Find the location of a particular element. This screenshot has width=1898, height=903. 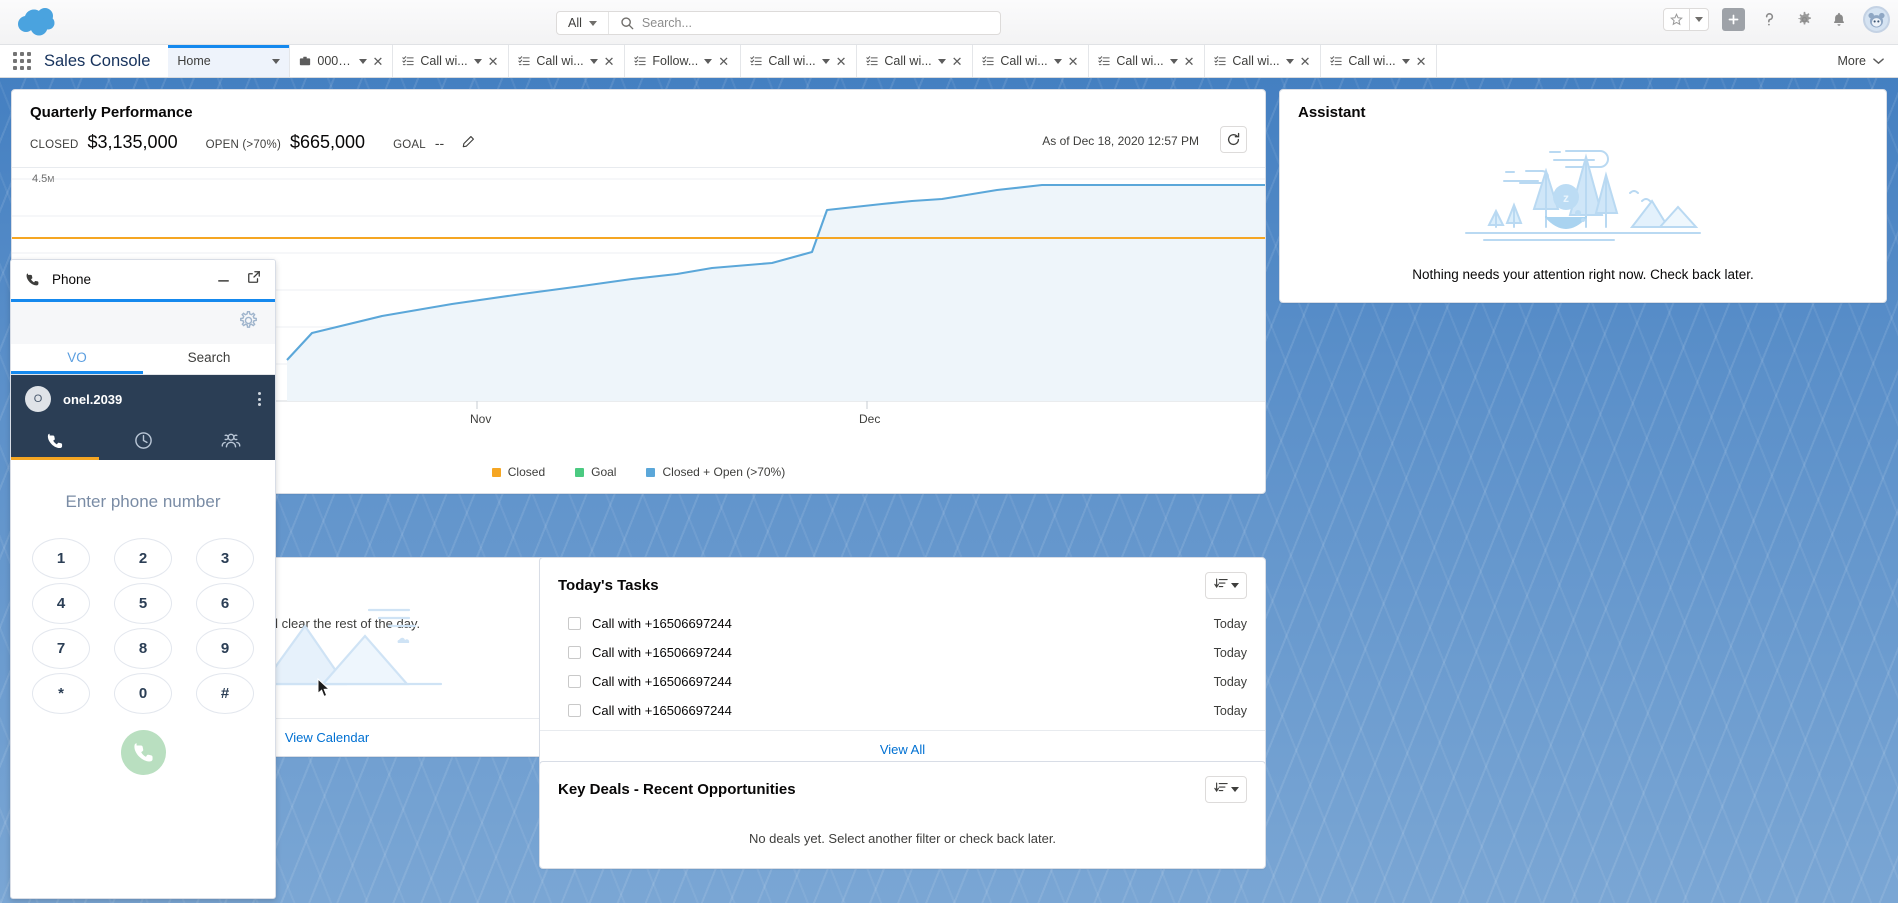

call-button is located at coordinates (143, 752).